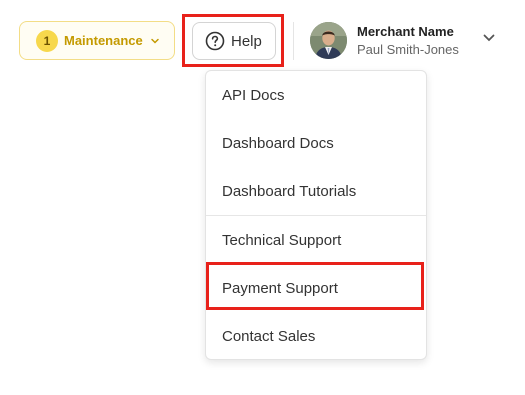 The width and height of the screenshot is (525, 395). Describe the element at coordinates (316, 191) in the screenshot. I see `menu-item-dashboard-tutorials: Dashboard Tutorials` at that location.